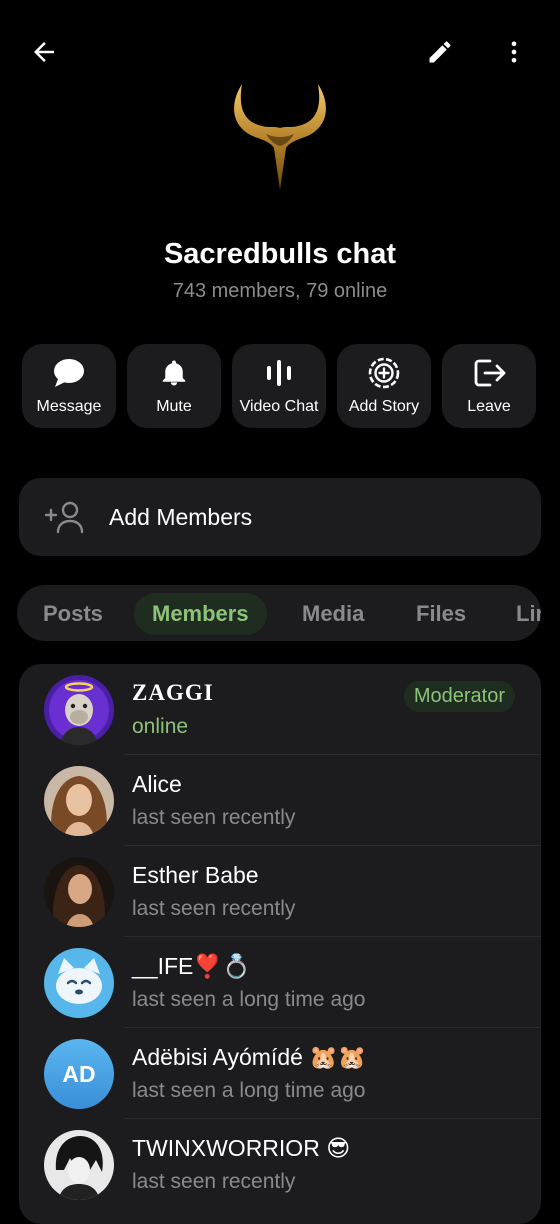 This screenshot has width=560, height=1224. I want to click on member-row: __IFE❣️💍 last seen a long time ago, so click(280, 982).